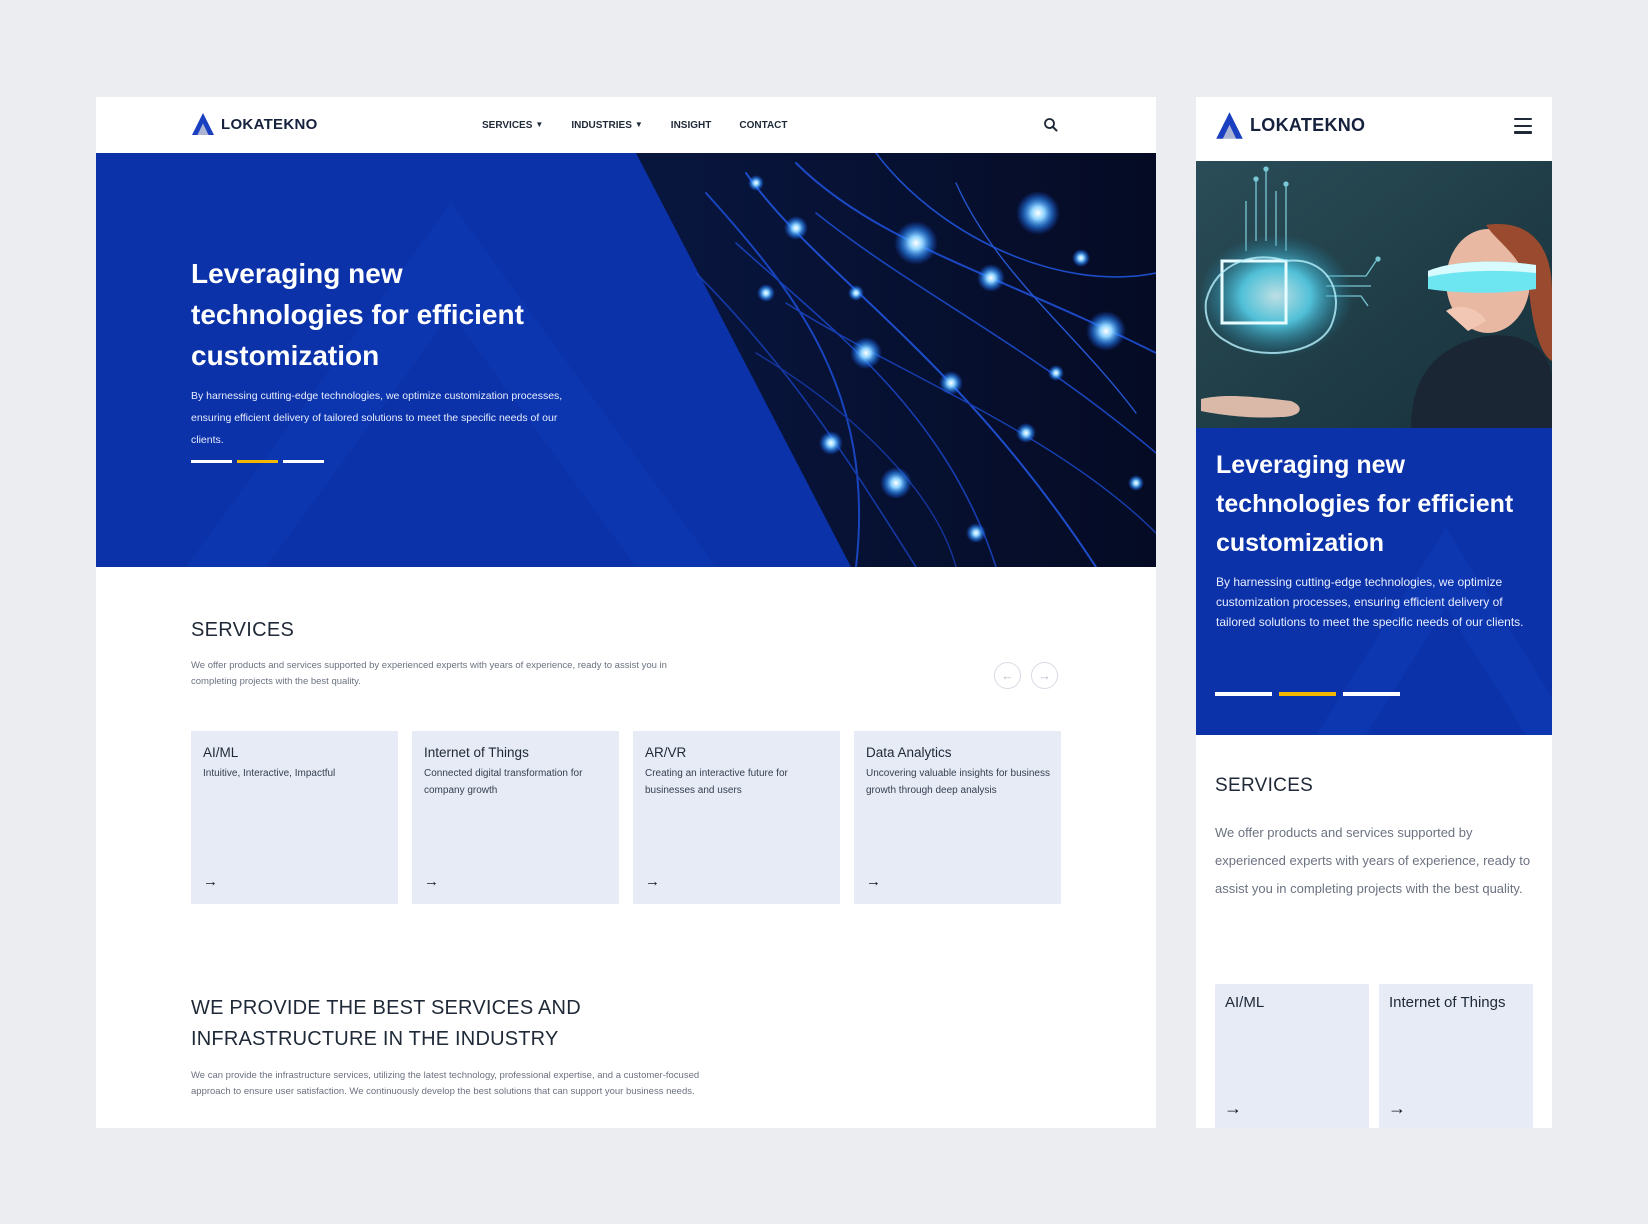 Image resolution: width=1648 pixels, height=1224 pixels. I want to click on hero-slider-dots, so click(257, 461).